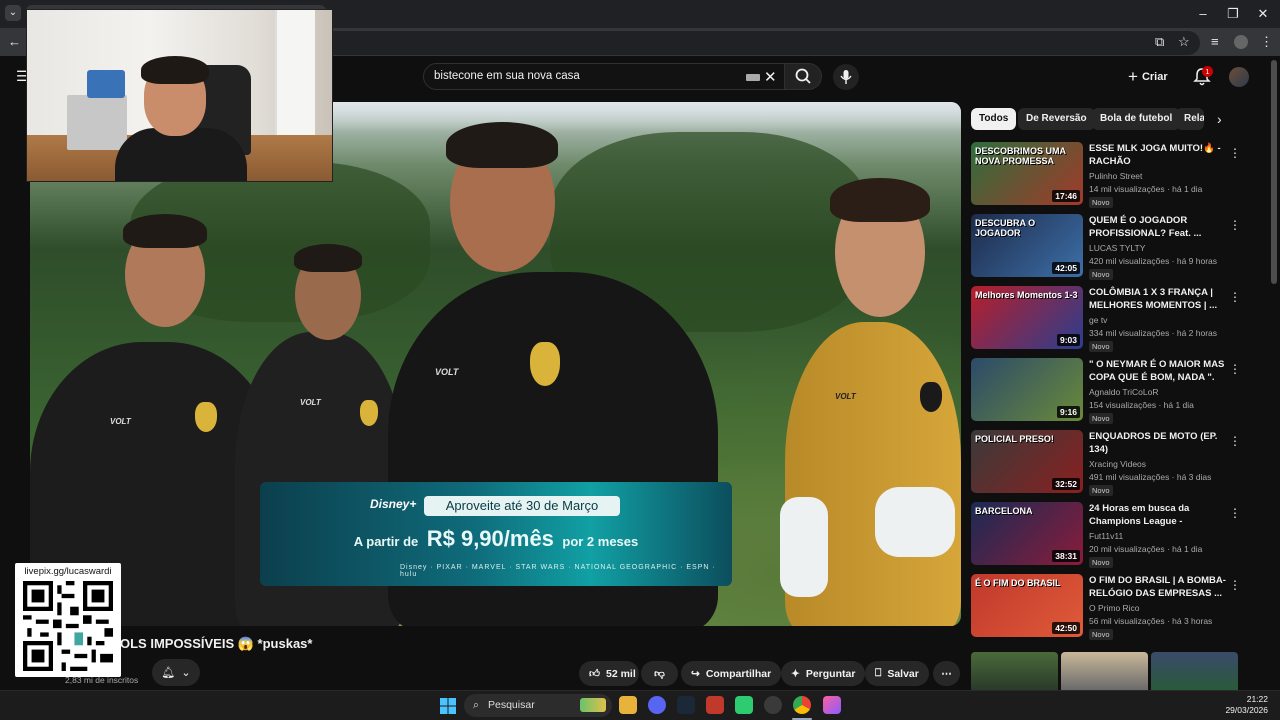 Image resolution: width=1280 pixels, height=720 pixels. I want to click on video-thumbnail: DESCUBRA O JOGADOR 42:05, so click(1027, 245).